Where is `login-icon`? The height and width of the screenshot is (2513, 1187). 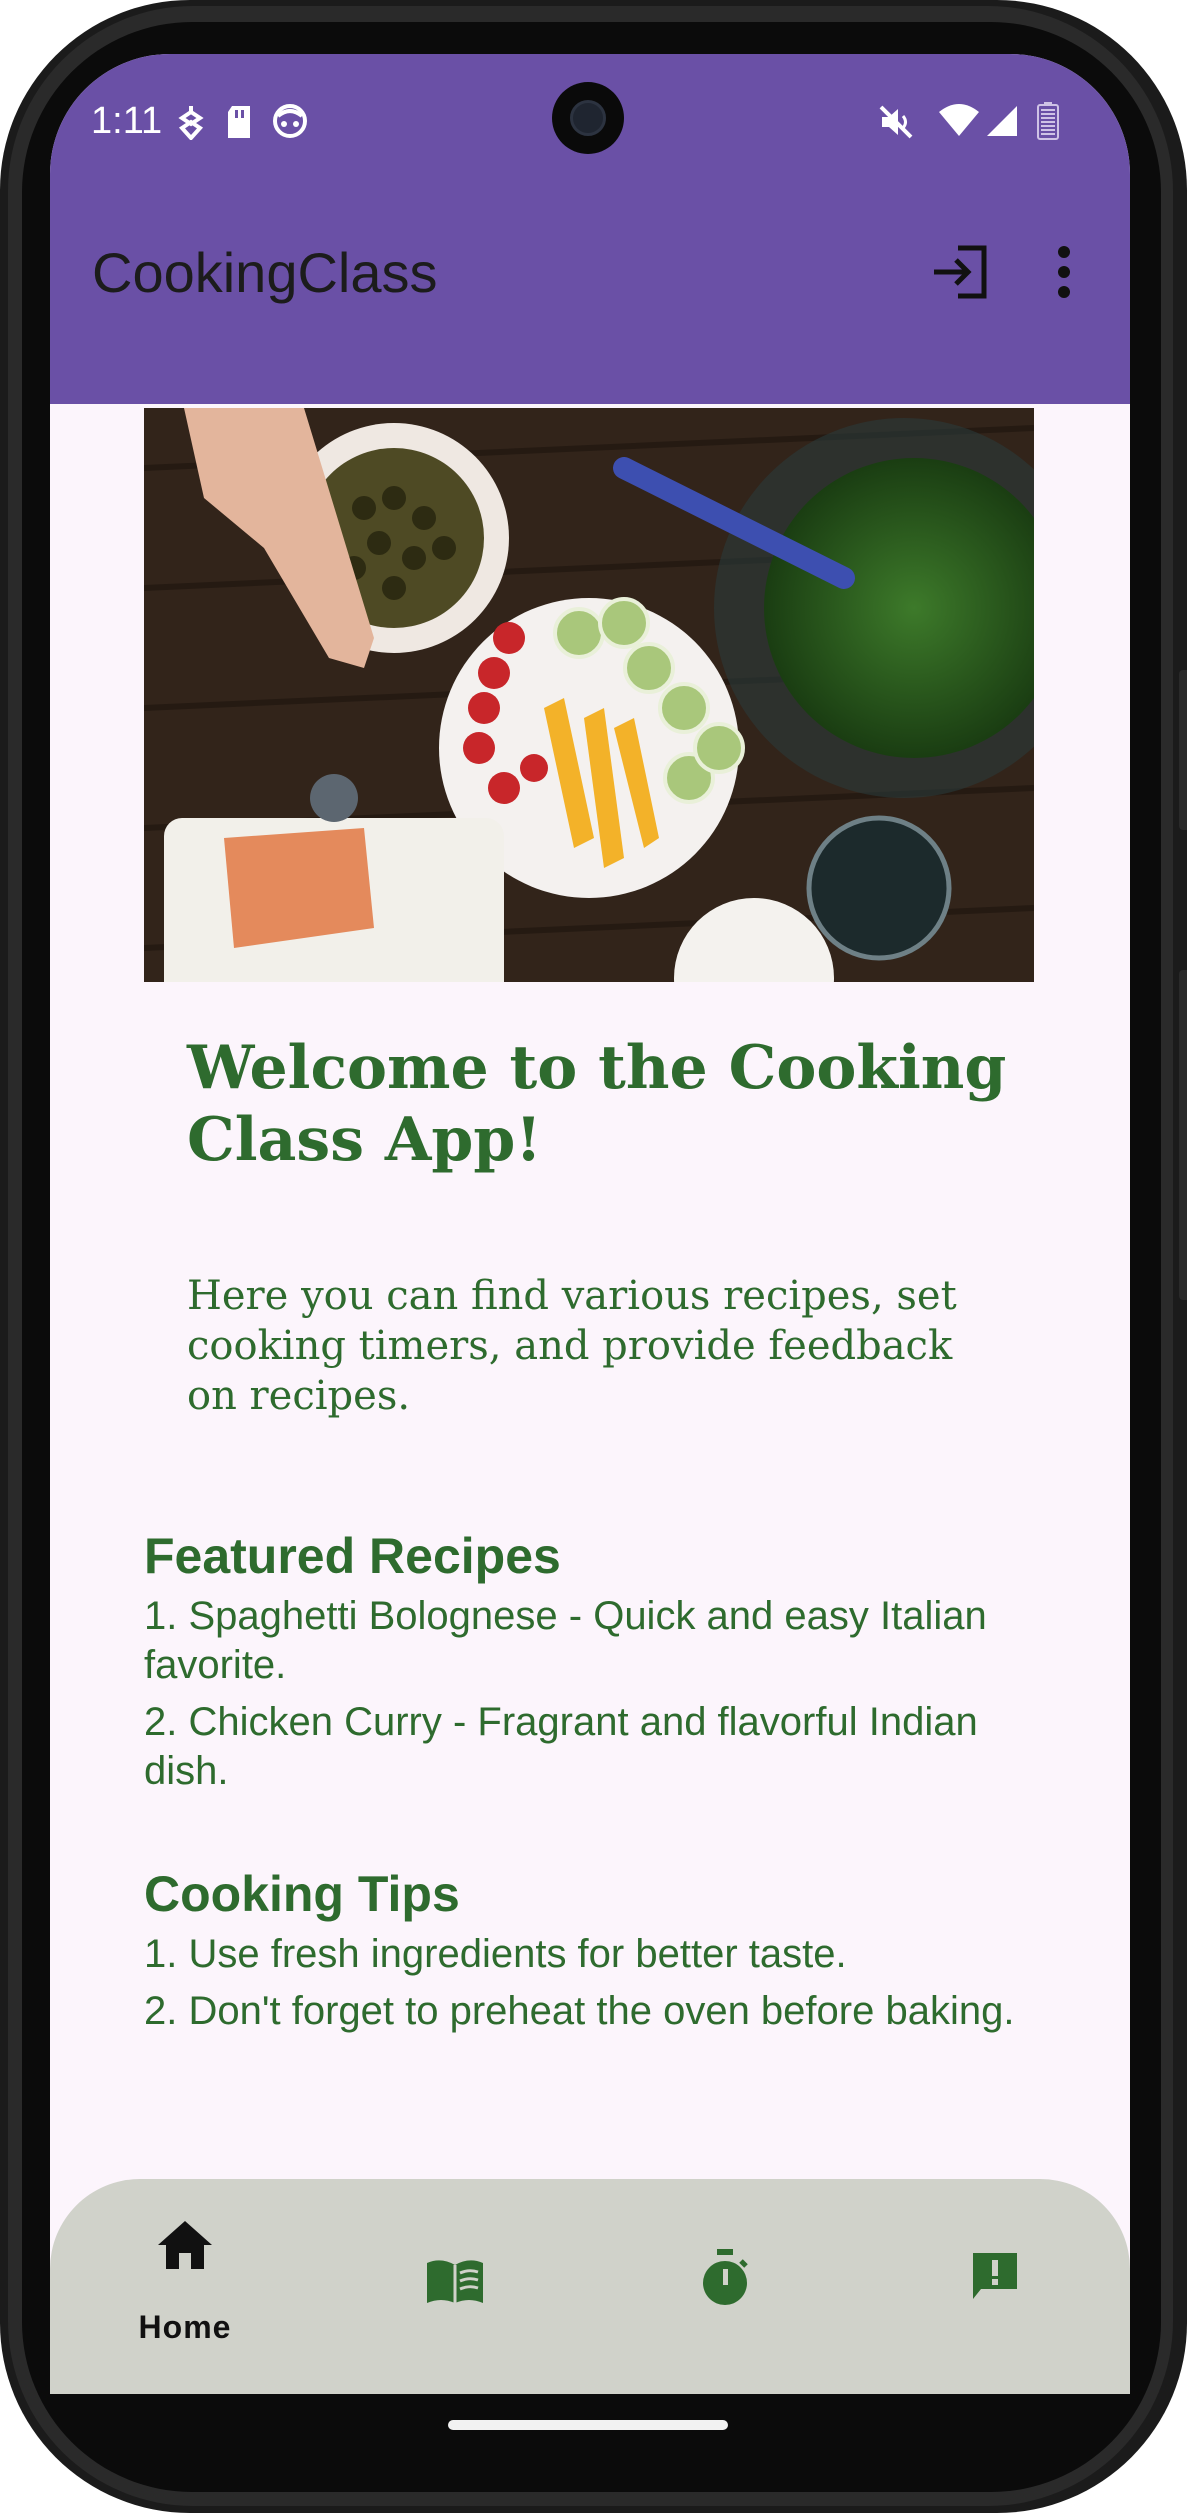
login-icon is located at coordinates (960, 272).